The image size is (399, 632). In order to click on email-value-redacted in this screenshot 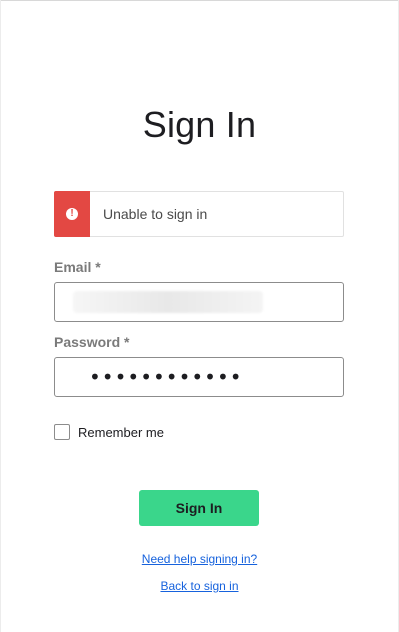, I will do `click(168, 302)`.